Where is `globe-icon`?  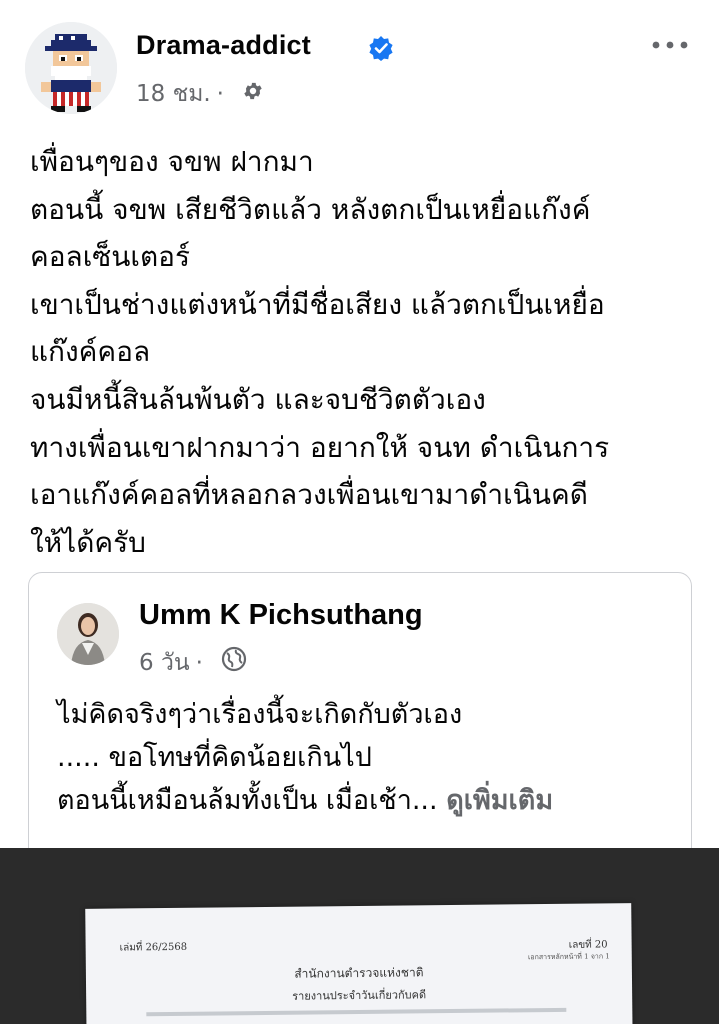
globe-icon is located at coordinates (234, 659).